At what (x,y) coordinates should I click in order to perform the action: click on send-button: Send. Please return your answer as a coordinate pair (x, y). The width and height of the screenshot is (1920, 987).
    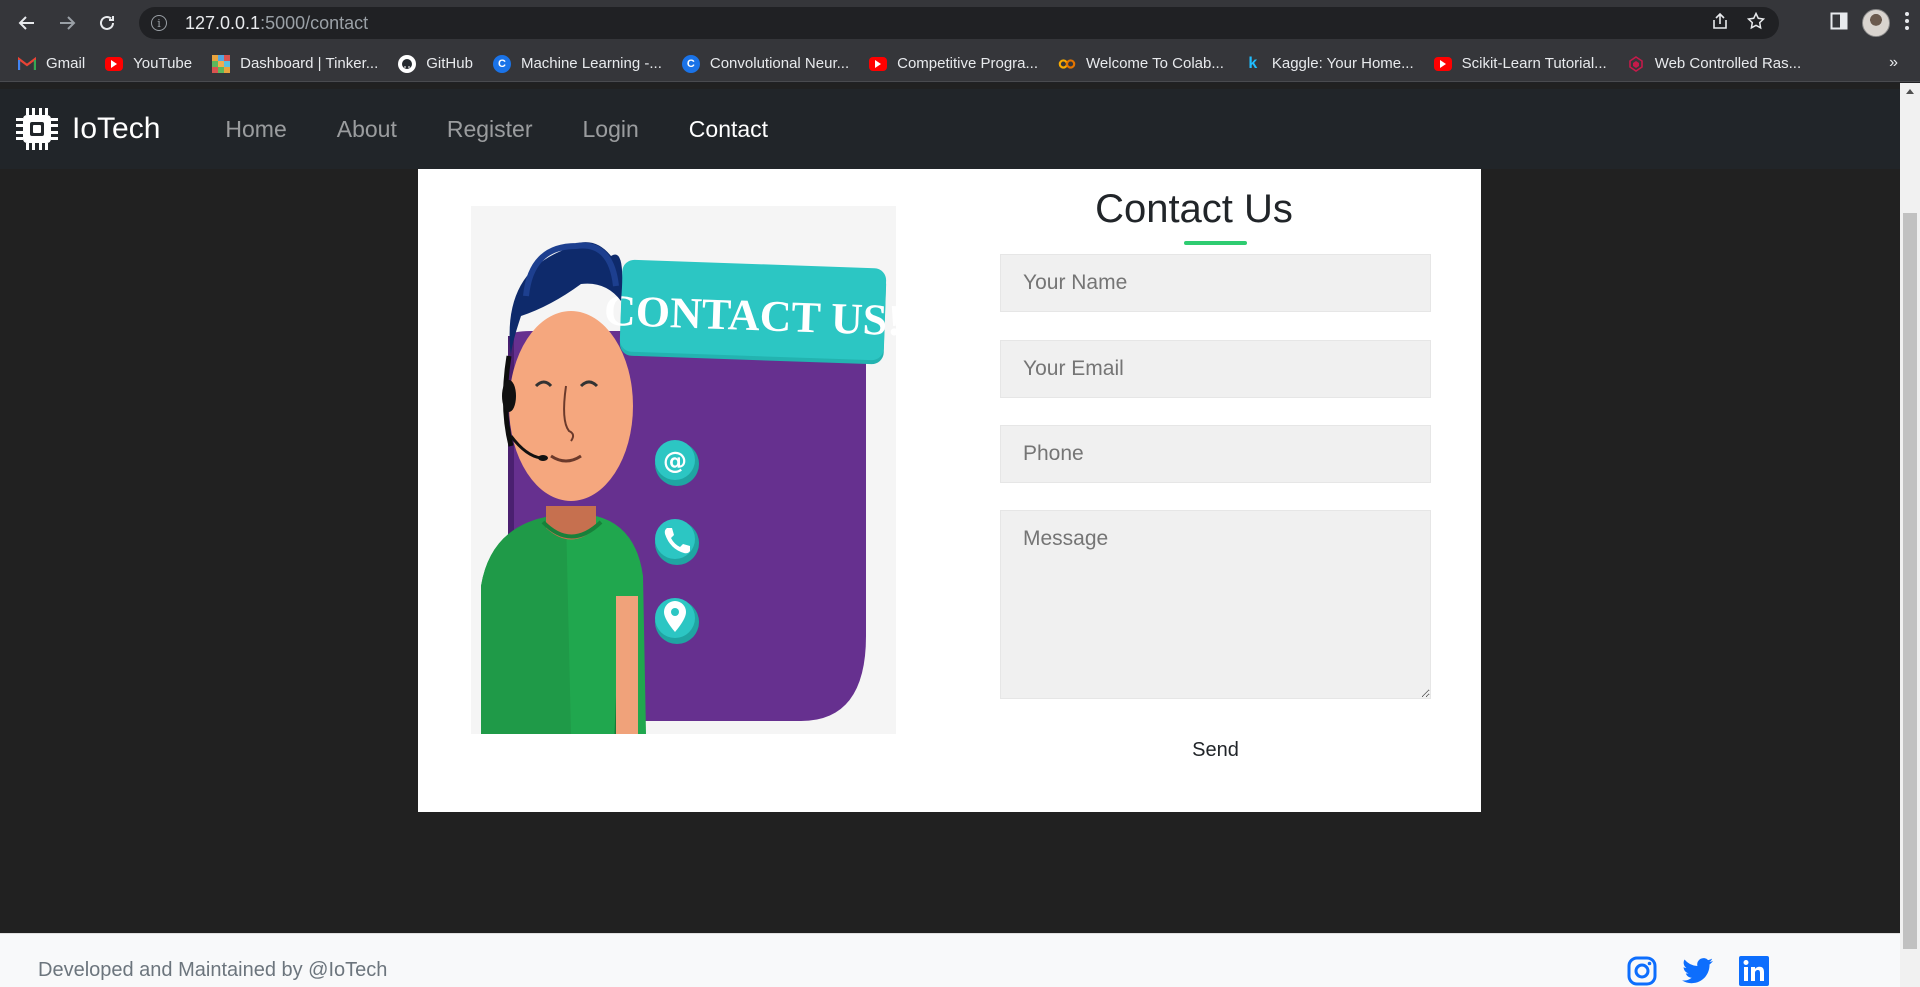
    Looking at the image, I should click on (1215, 750).